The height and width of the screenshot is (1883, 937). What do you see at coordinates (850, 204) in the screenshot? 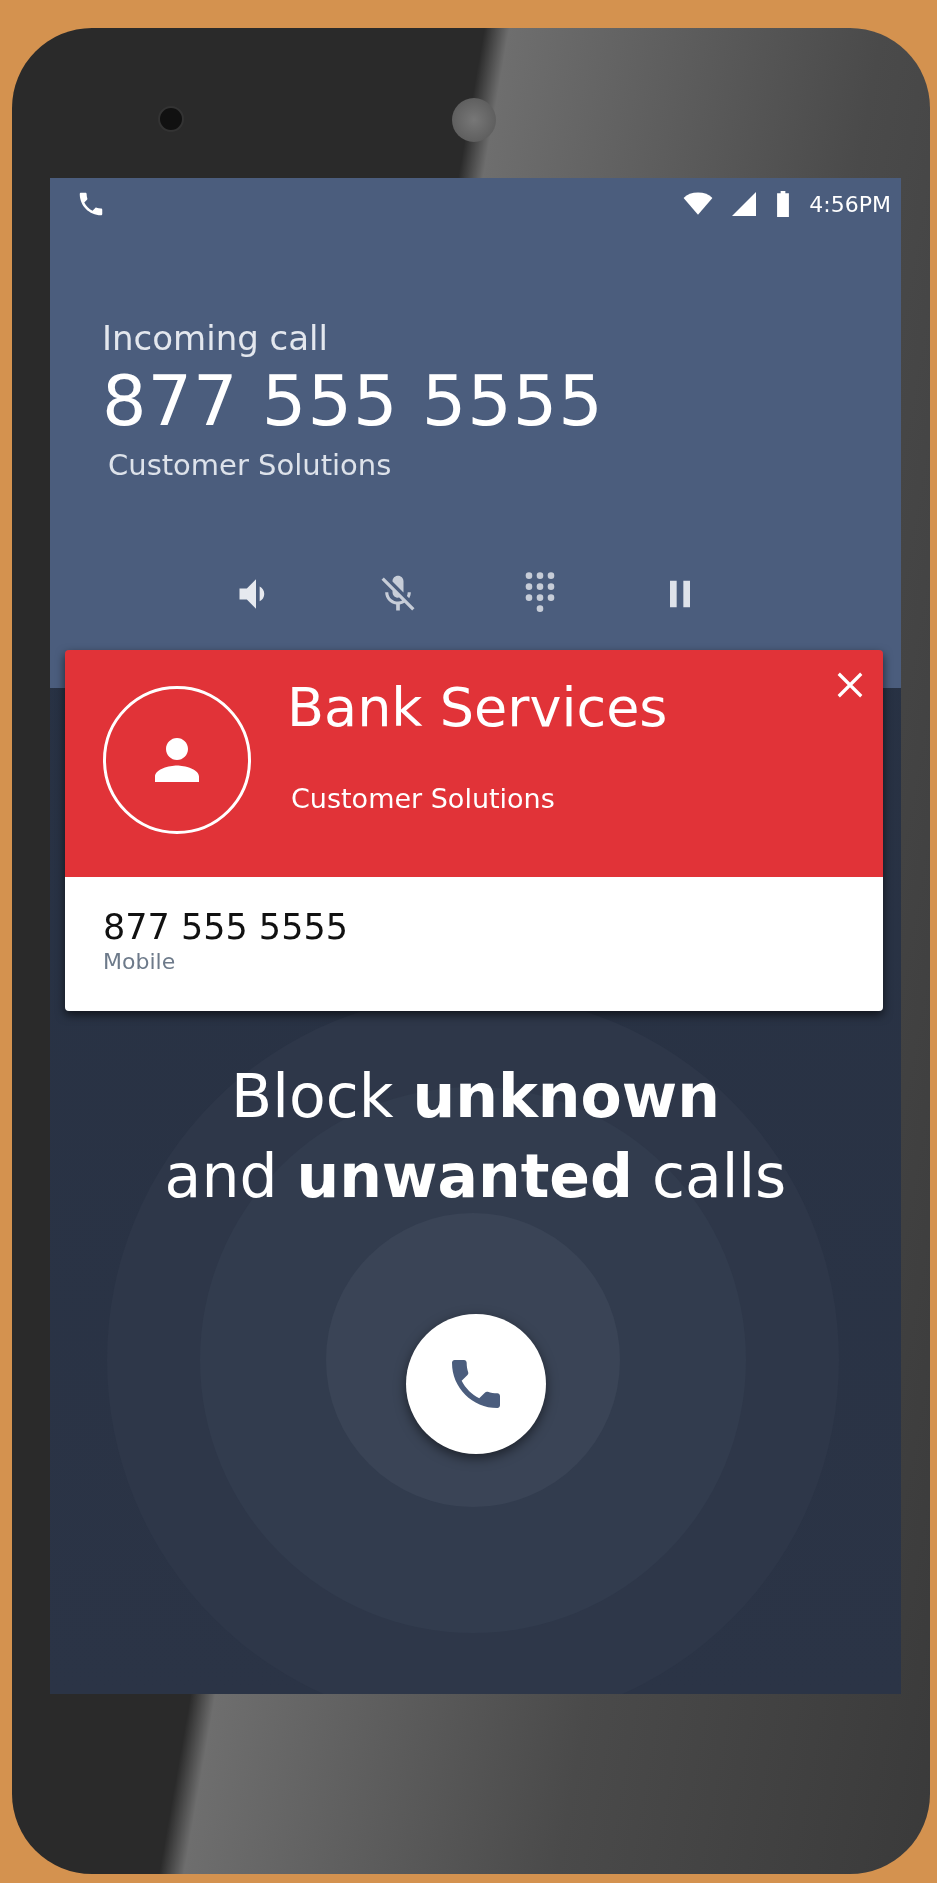
I see `clock-time: 4:56PM` at bounding box center [850, 204].